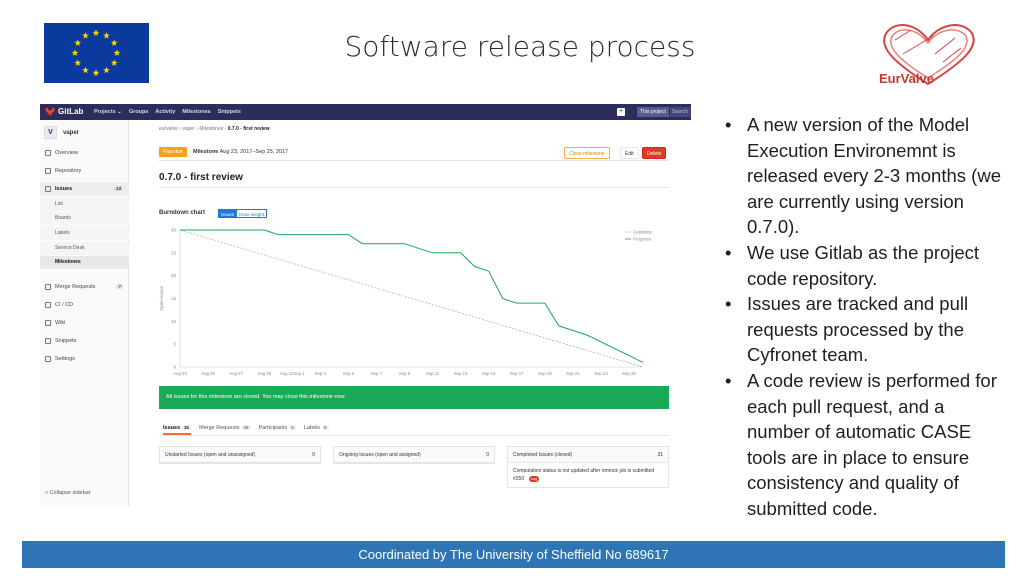  I want to click on nav-groups: Groups, so click(139, 112).